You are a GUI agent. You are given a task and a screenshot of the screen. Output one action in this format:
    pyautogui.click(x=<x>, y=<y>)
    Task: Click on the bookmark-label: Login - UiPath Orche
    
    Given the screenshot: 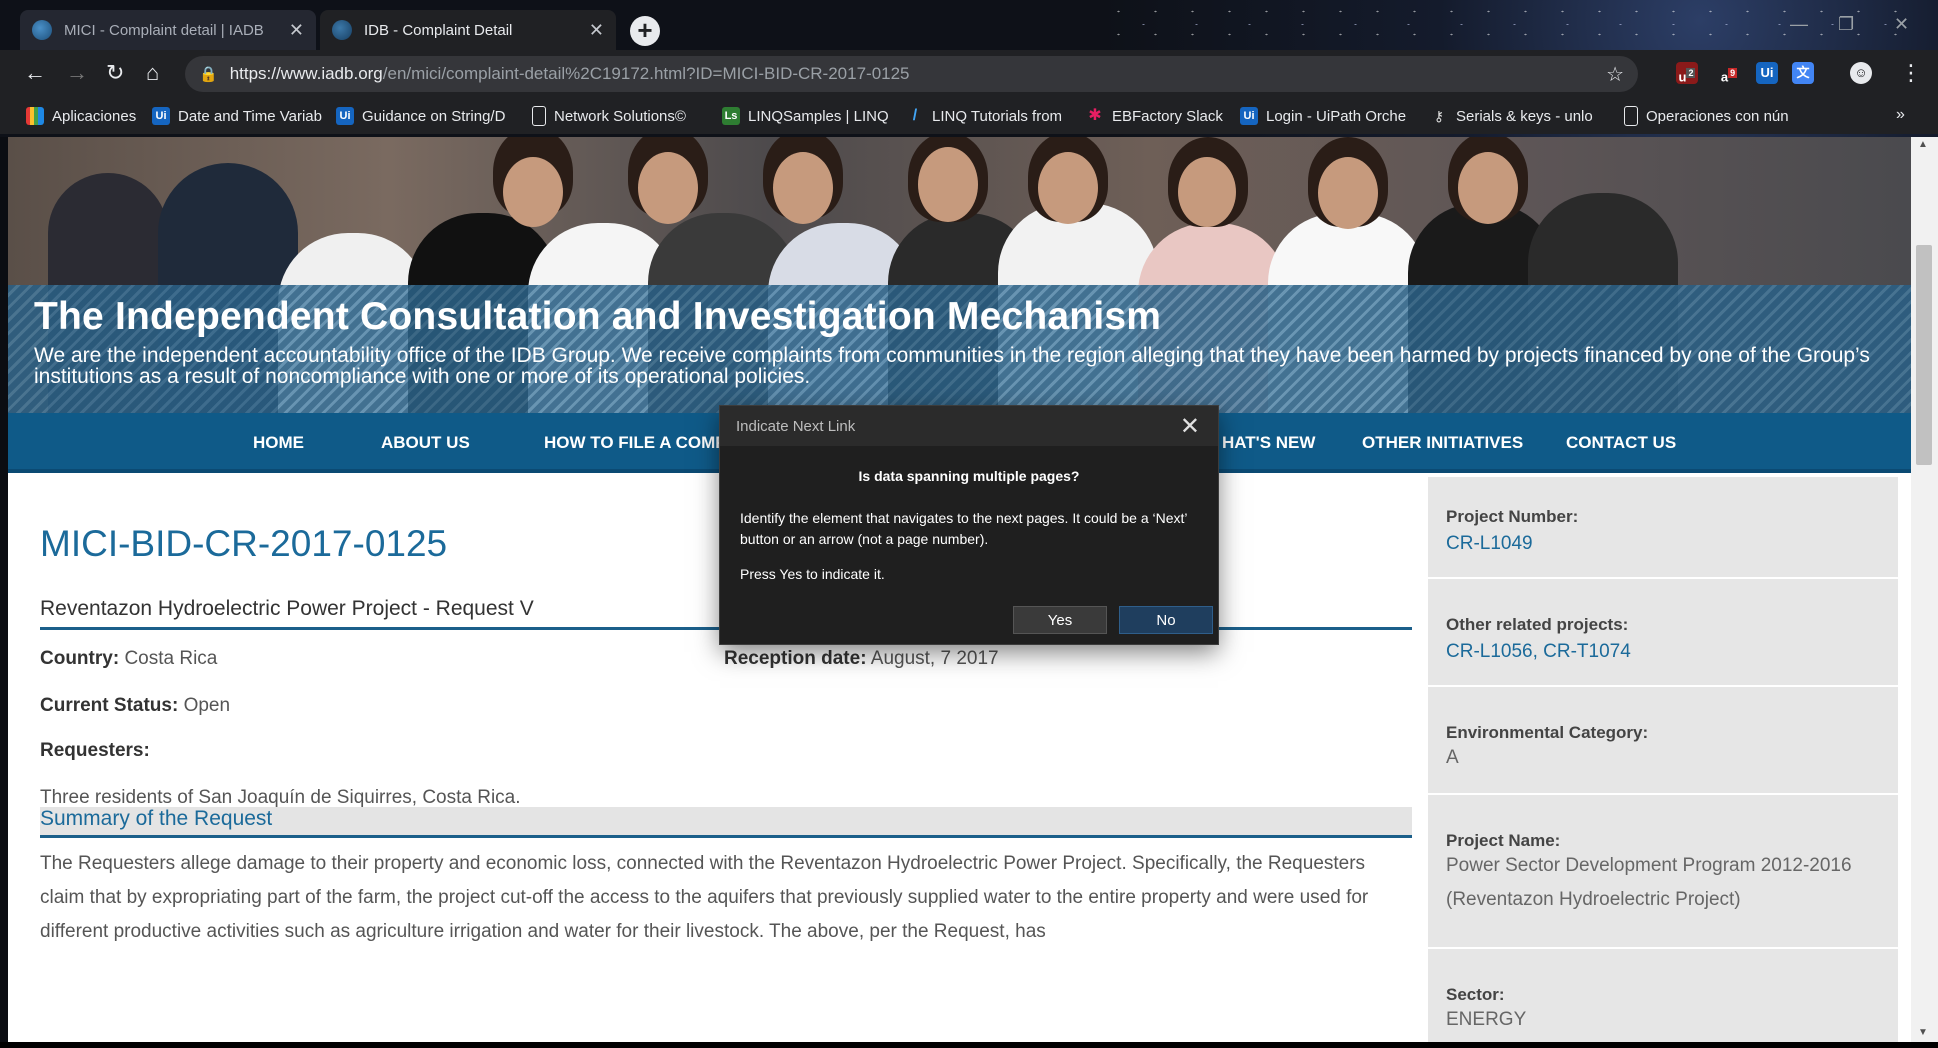 What is the action you would take?
    pyautogui.click(x=1336, y=116)
    